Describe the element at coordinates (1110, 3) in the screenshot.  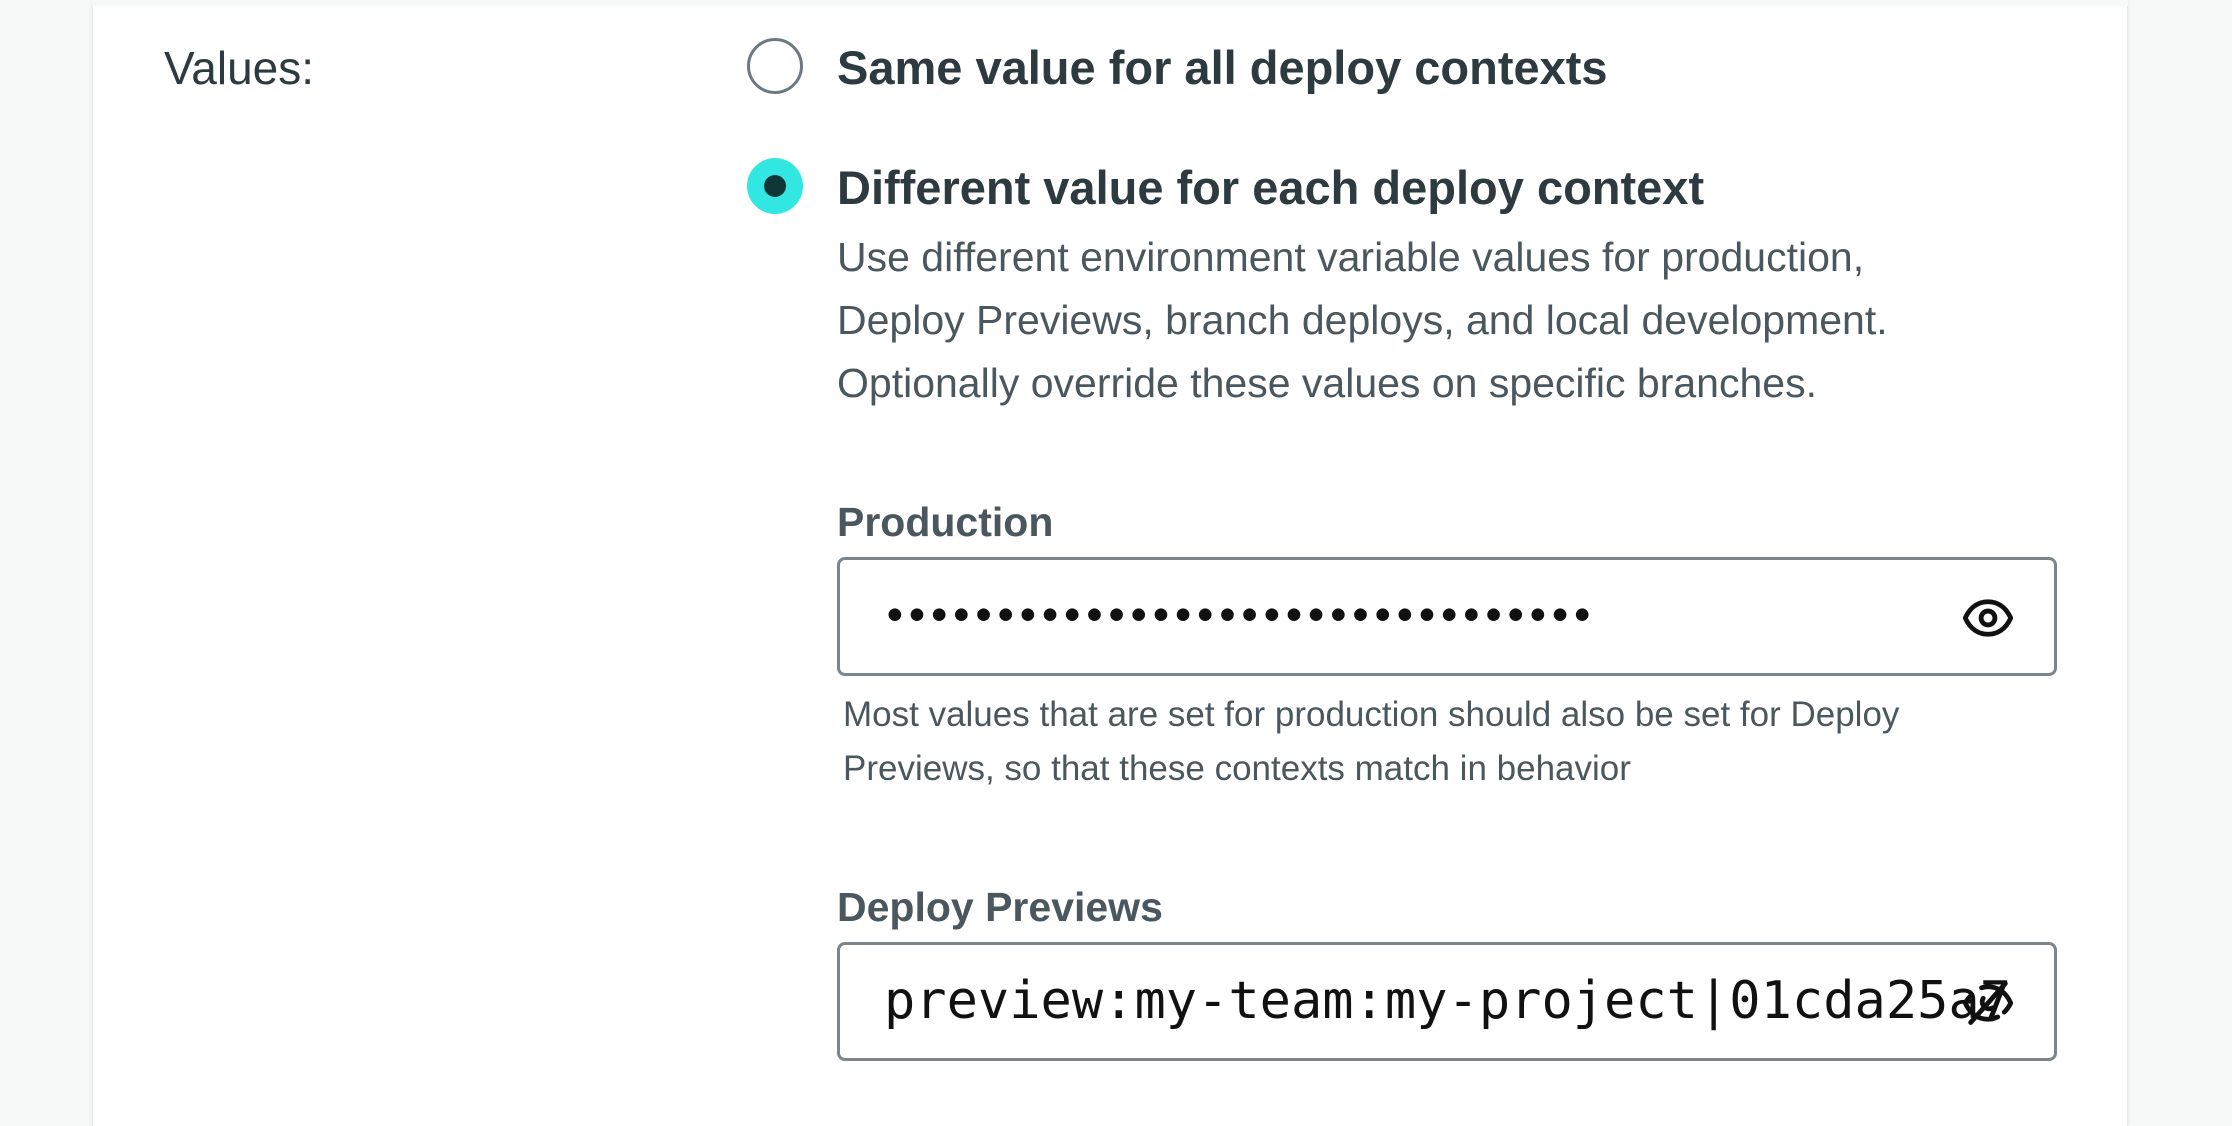
I see `card-top-edge` at that location.